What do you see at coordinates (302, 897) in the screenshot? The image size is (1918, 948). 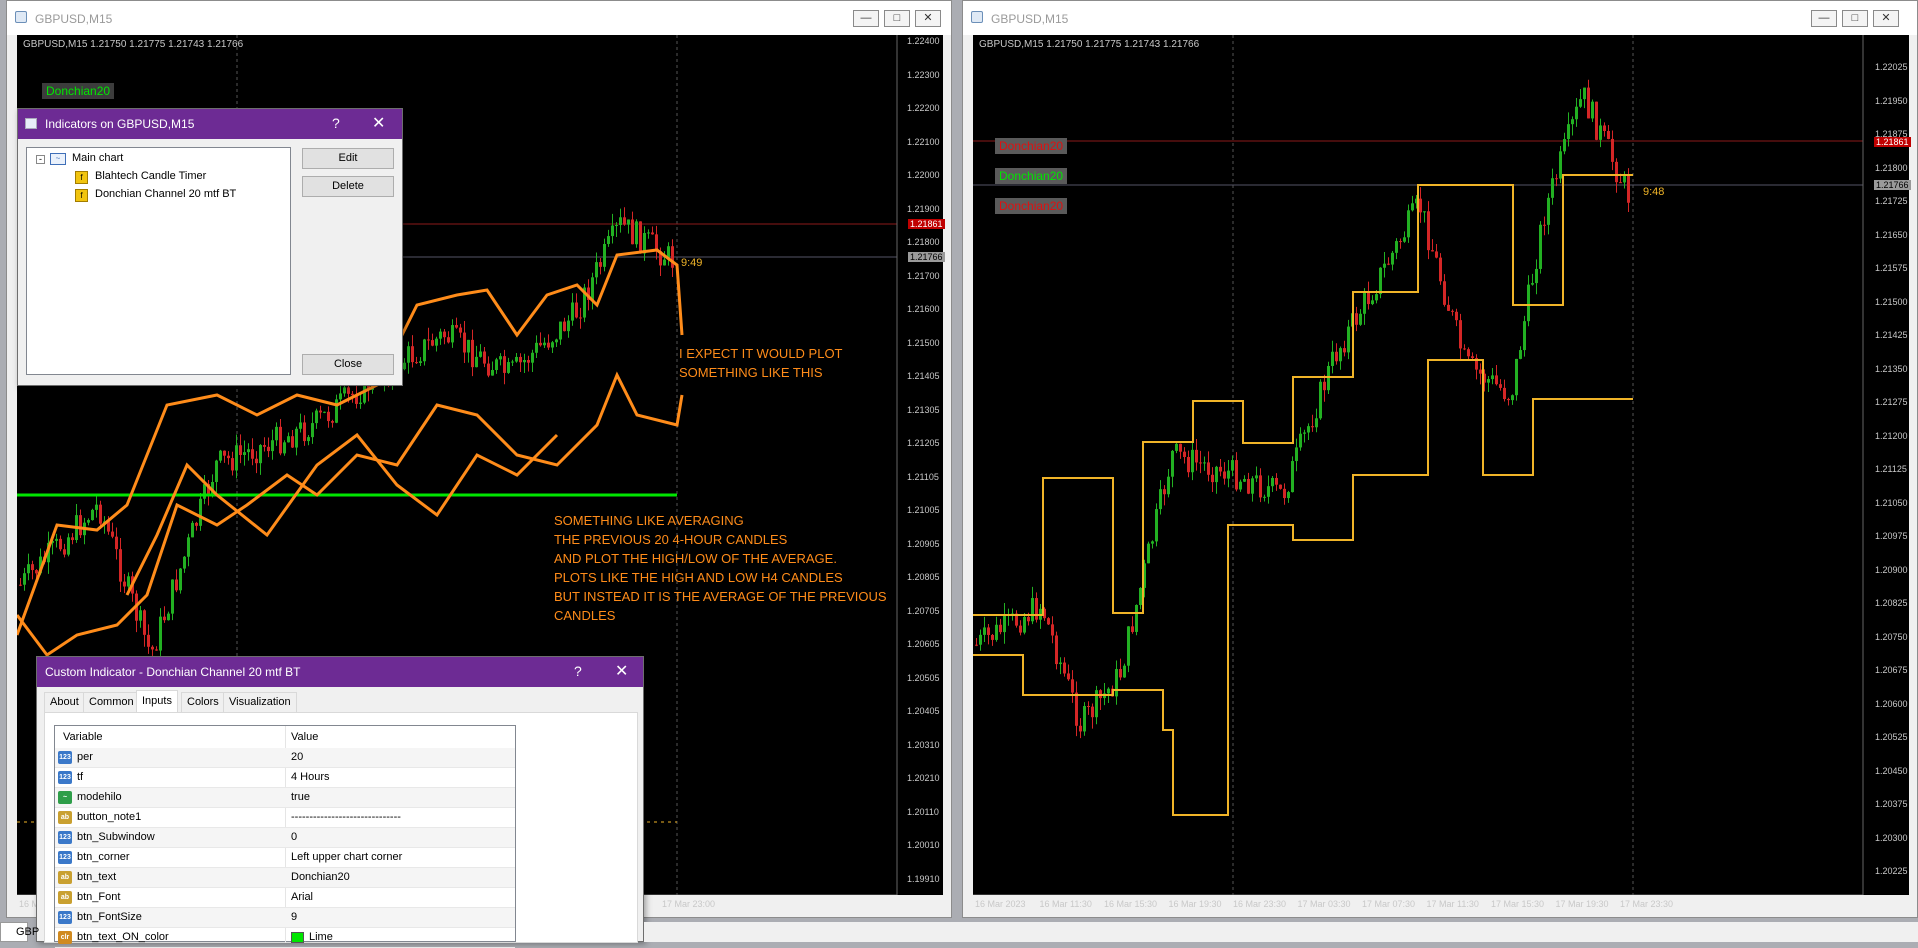 I see `variable-value: Arial` at bounding box center [302, 897].